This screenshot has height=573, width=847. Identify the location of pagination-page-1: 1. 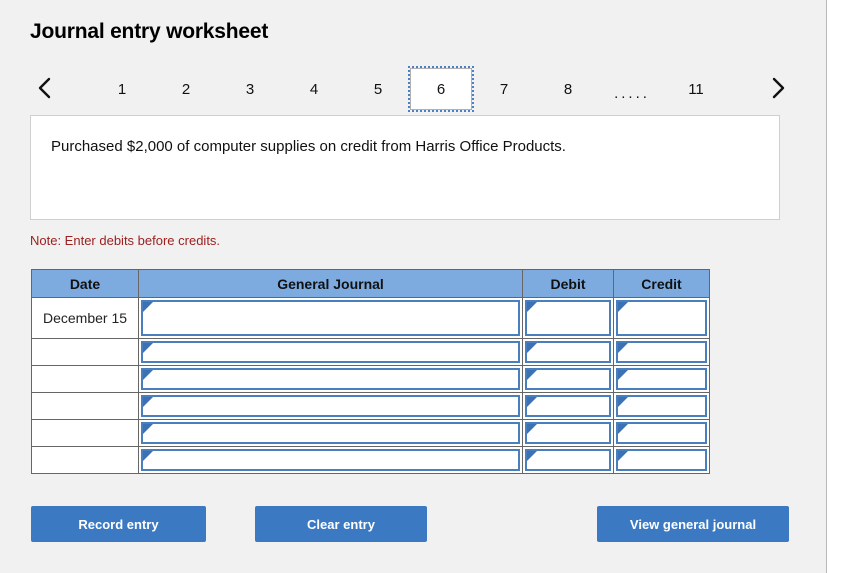
(122, 89).